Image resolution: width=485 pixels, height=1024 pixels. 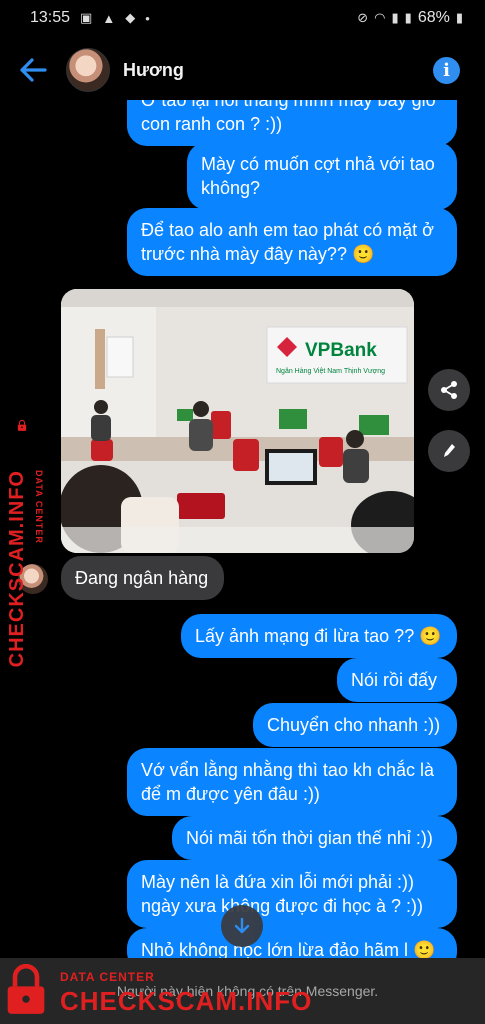 I want to click on watermark-side: CHECKSCAM.INFO, so click(x=17, y=568).